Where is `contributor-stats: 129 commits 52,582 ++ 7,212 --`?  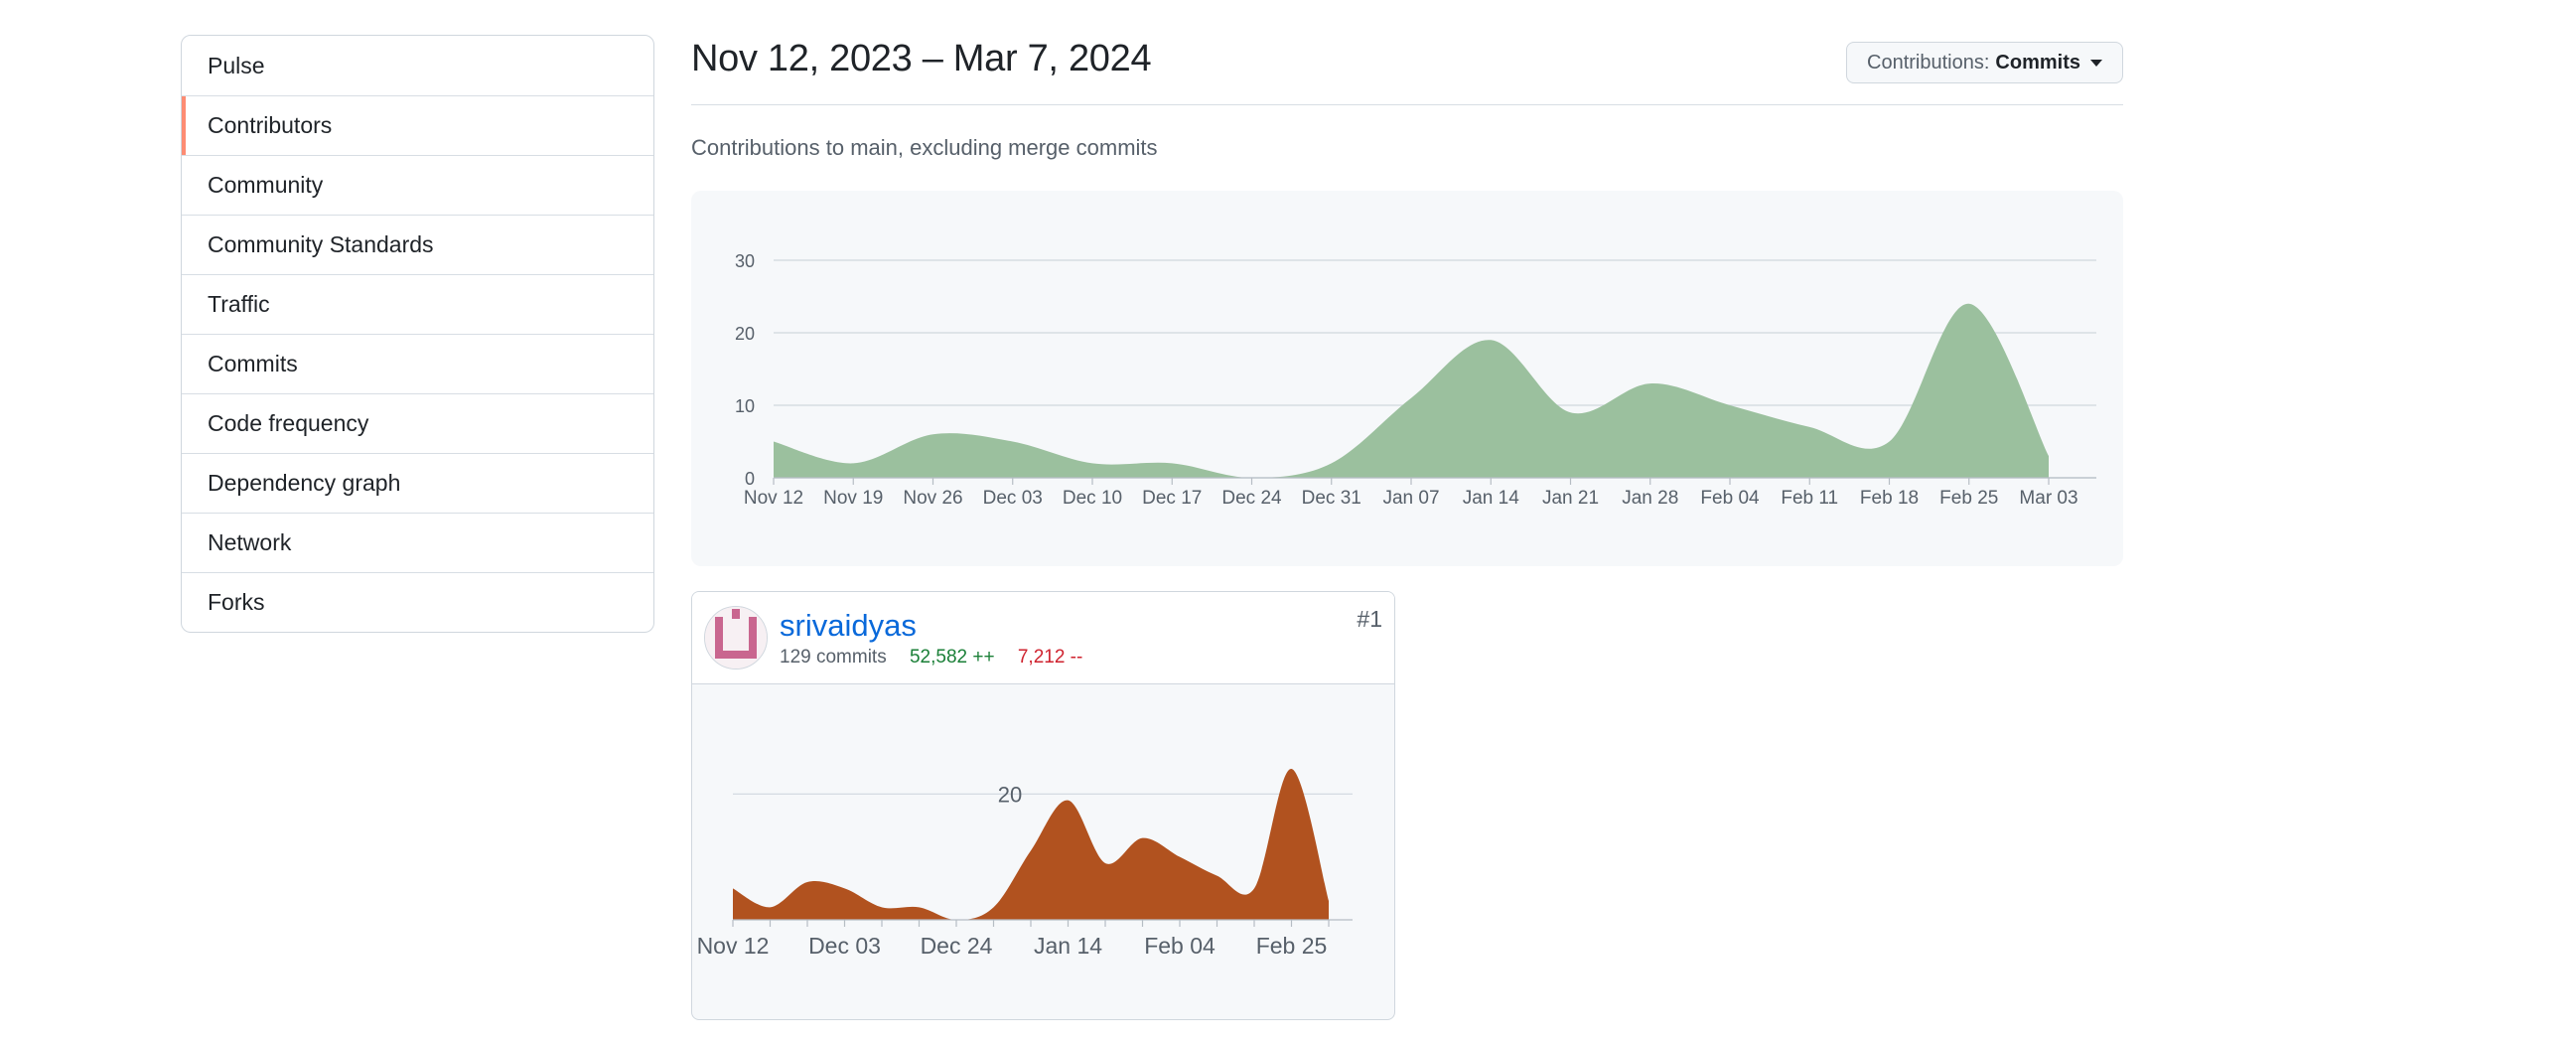 contributor-stats: 129 commits 52,582 ++ 7,212 -- is located at coordinates (931, 658).